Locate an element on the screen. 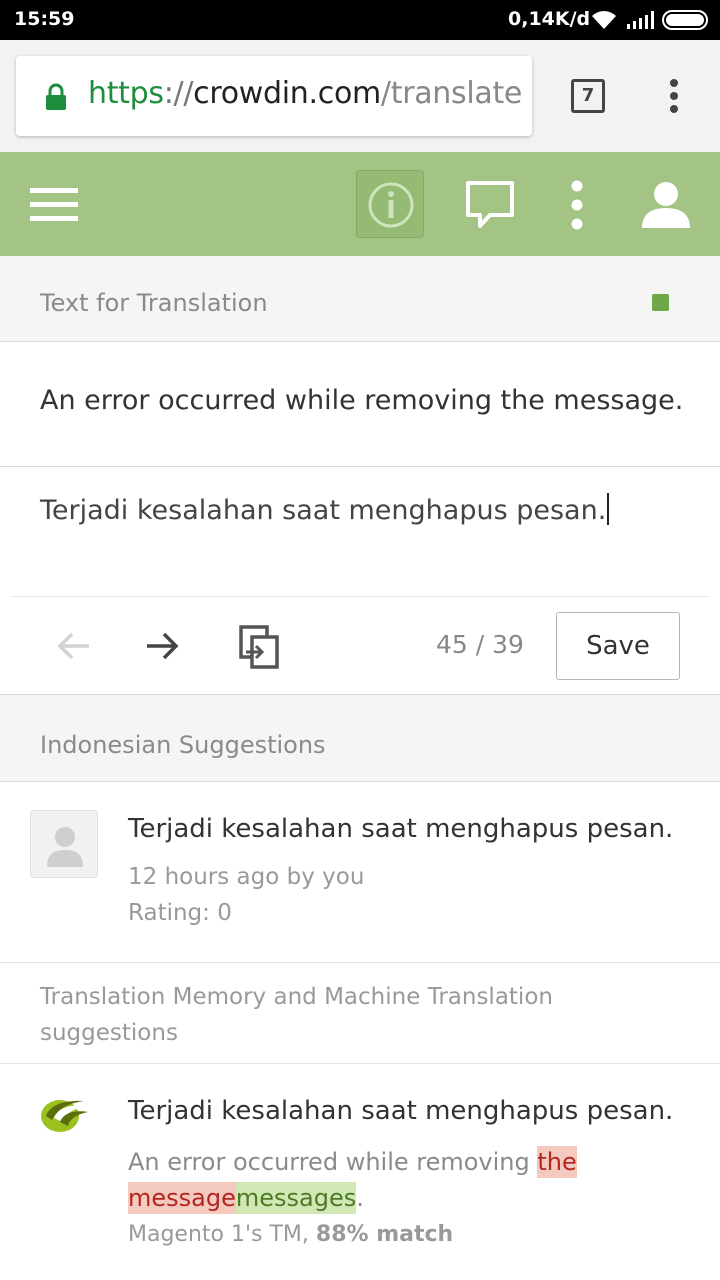 The height and width of the screenshot is (1280, 720). character-counter: 45 / 39 is located at coordinates (480, 644).